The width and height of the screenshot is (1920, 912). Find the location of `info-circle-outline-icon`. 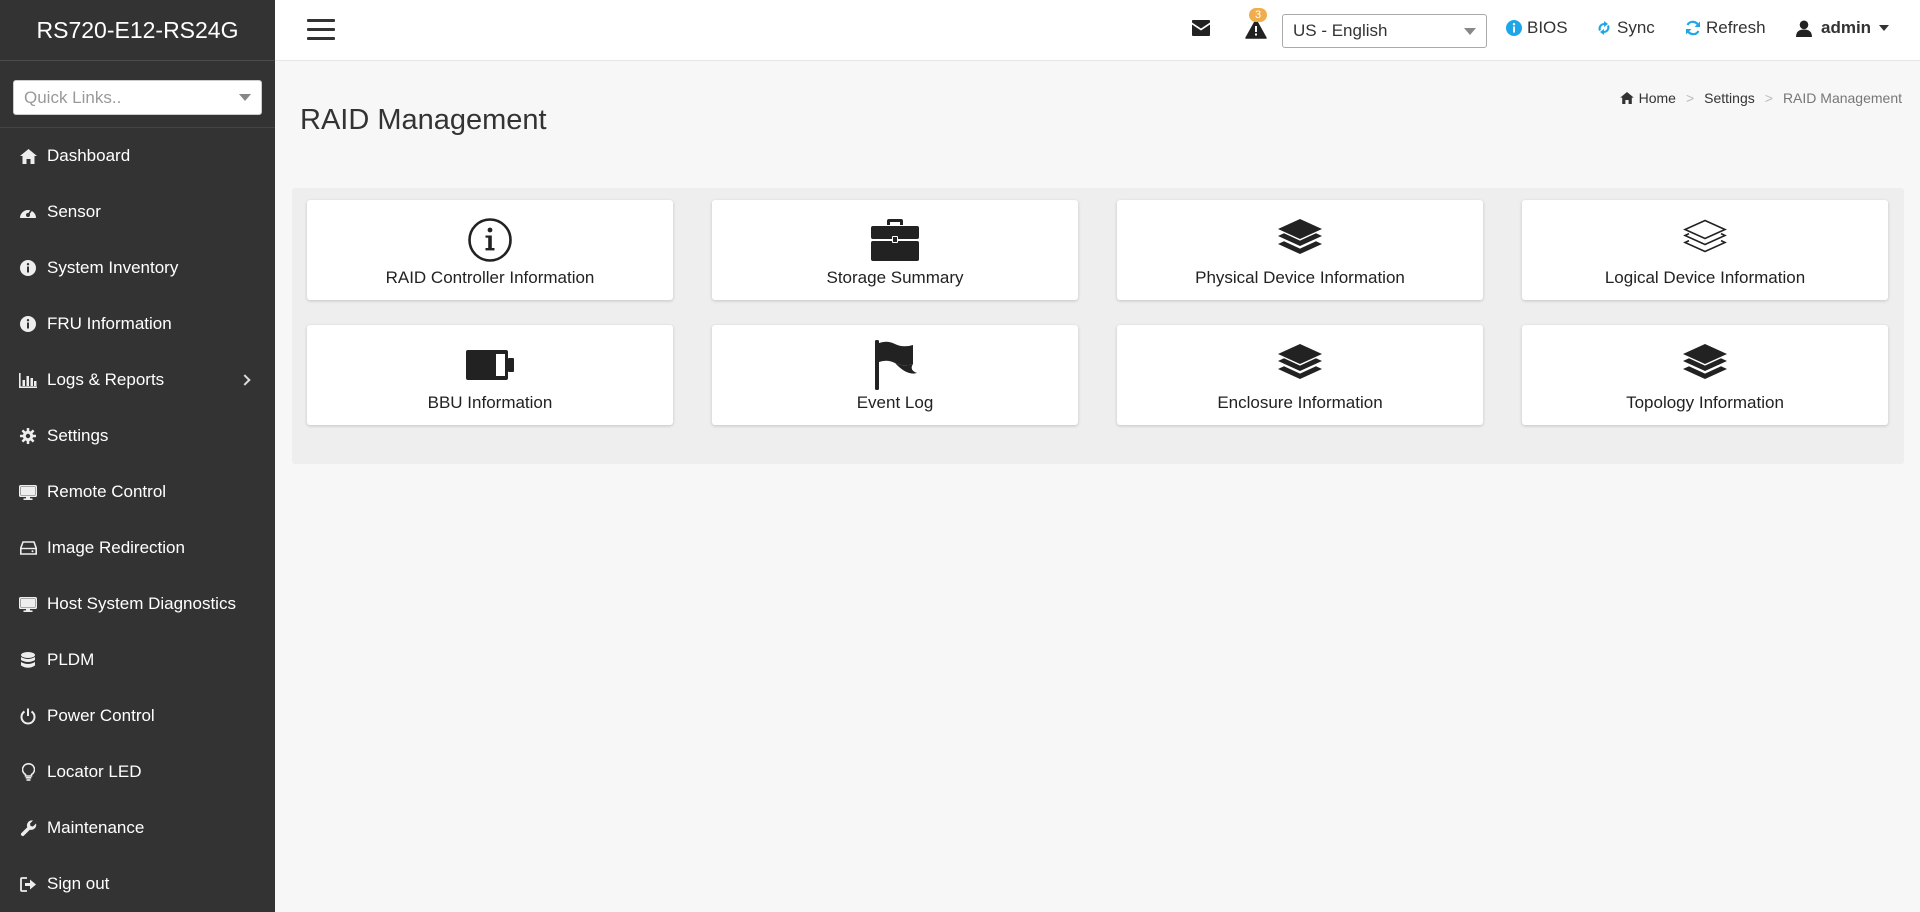

info-circle-outline-icon is located at coordinates (490, 240).